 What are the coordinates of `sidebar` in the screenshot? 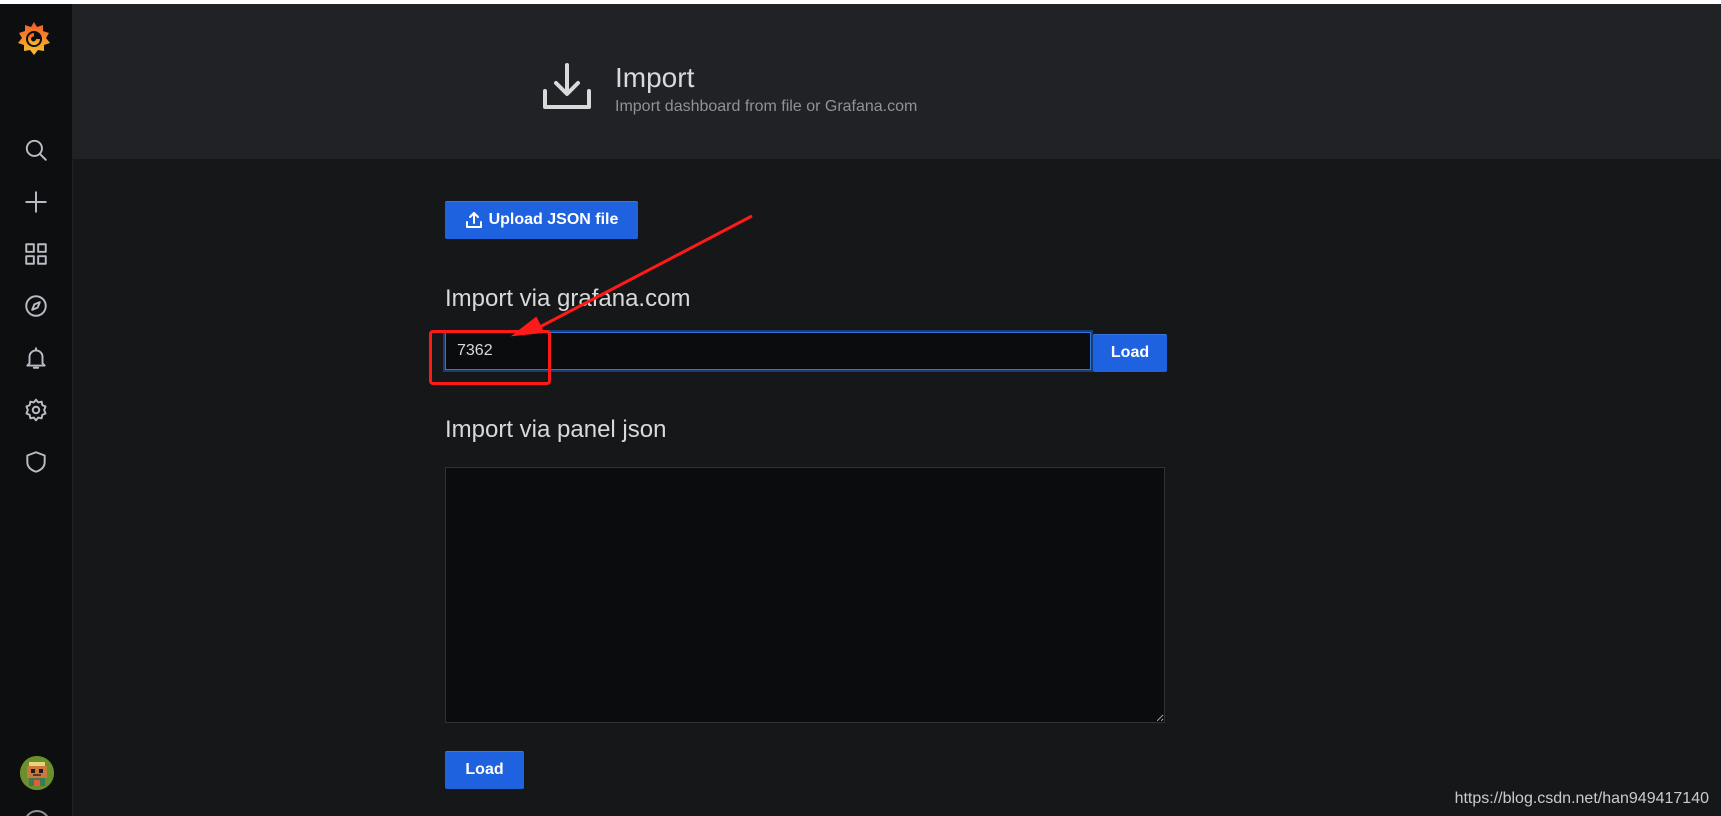 It's located at (36, 410).